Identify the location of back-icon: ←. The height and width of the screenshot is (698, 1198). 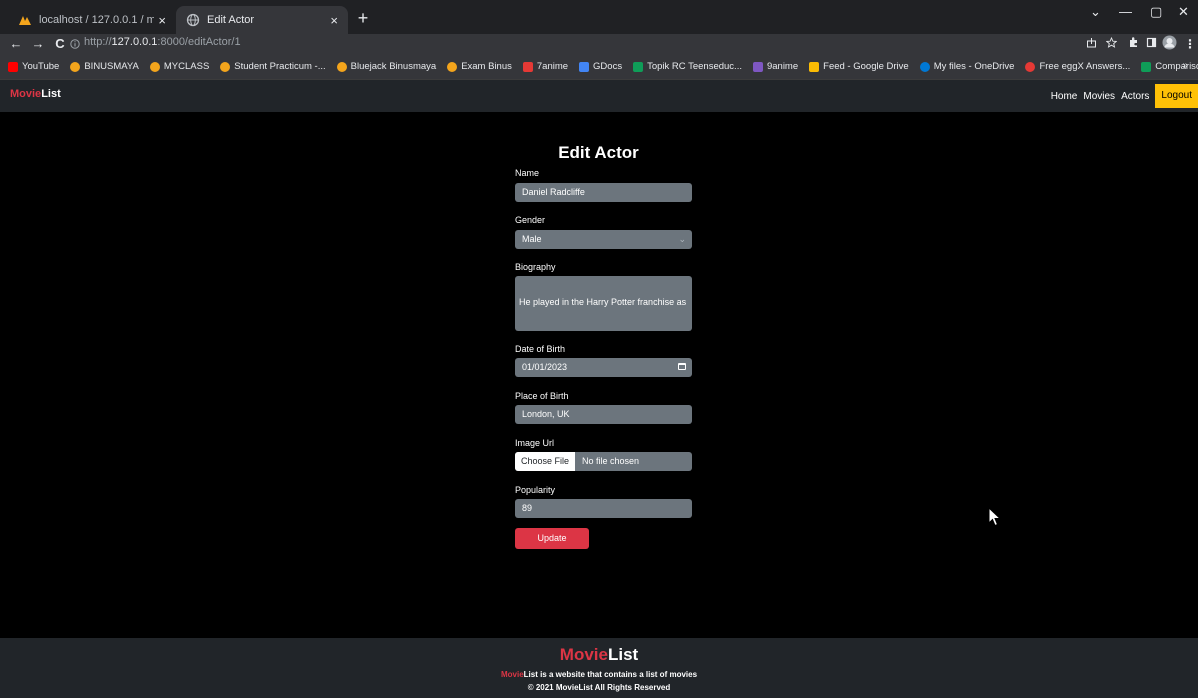
(16, 43).